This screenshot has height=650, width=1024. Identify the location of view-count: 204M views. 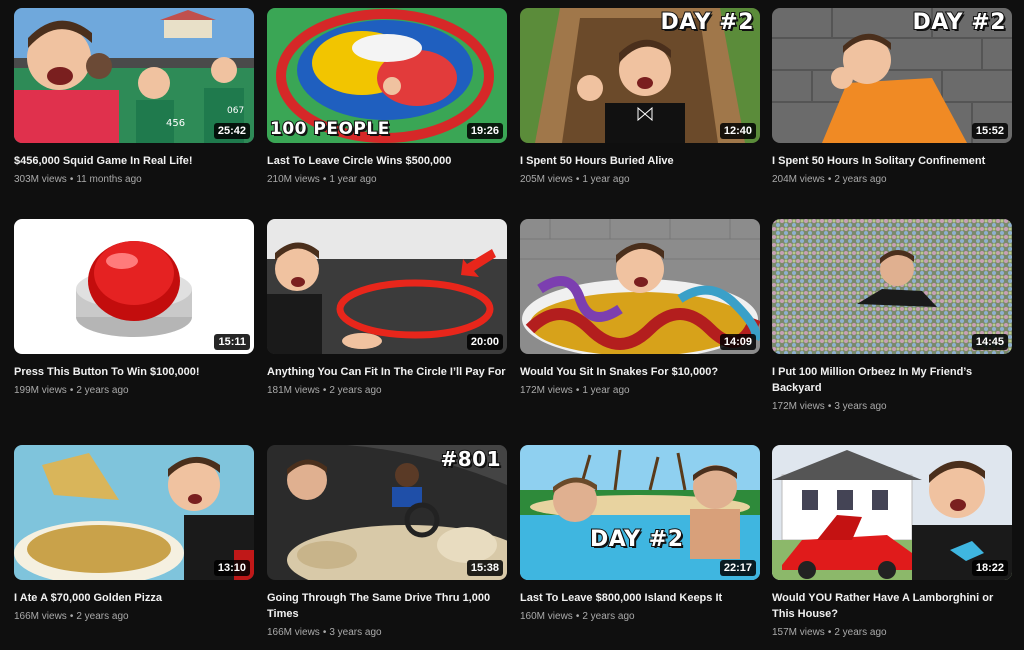
(798, 179).